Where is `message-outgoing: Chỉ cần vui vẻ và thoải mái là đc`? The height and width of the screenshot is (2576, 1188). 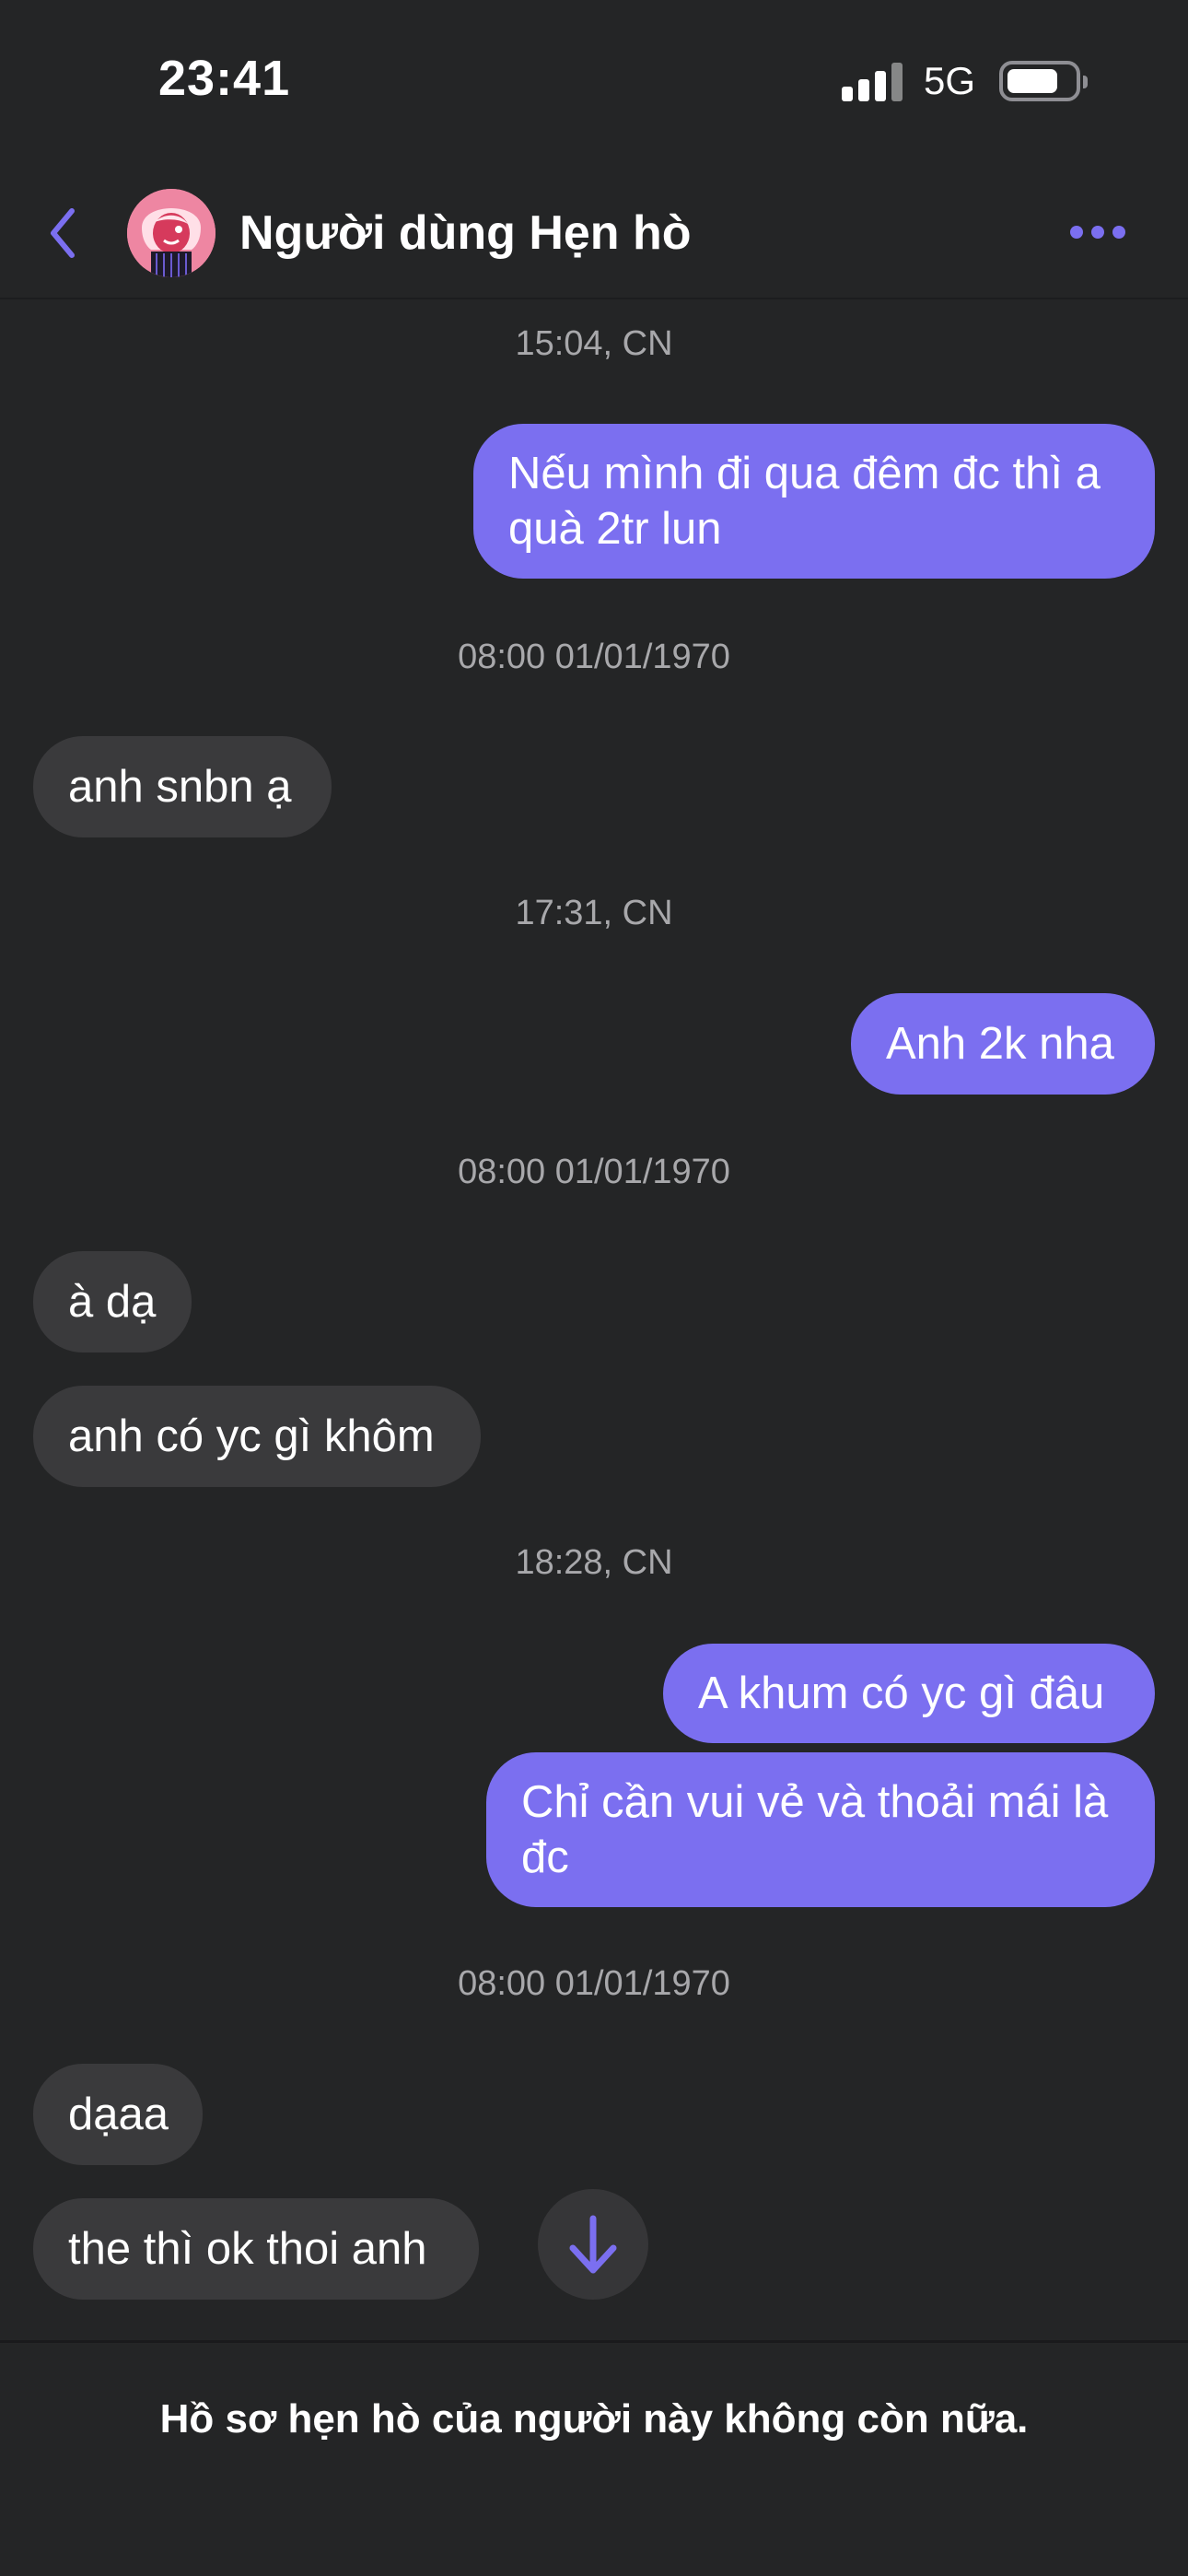
message-outgoing: Chỉ cần vui vẻ và thoải mái là đc is located at coordinates (821, 1829).